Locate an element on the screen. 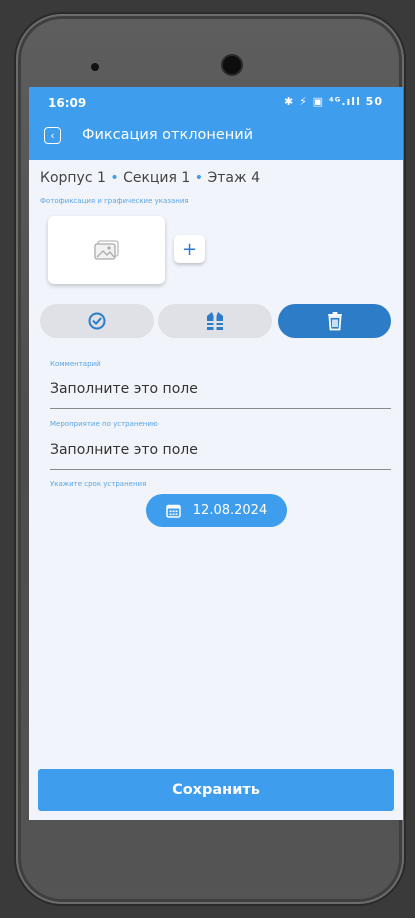  measure-underline is located at coordinates (220, 469).